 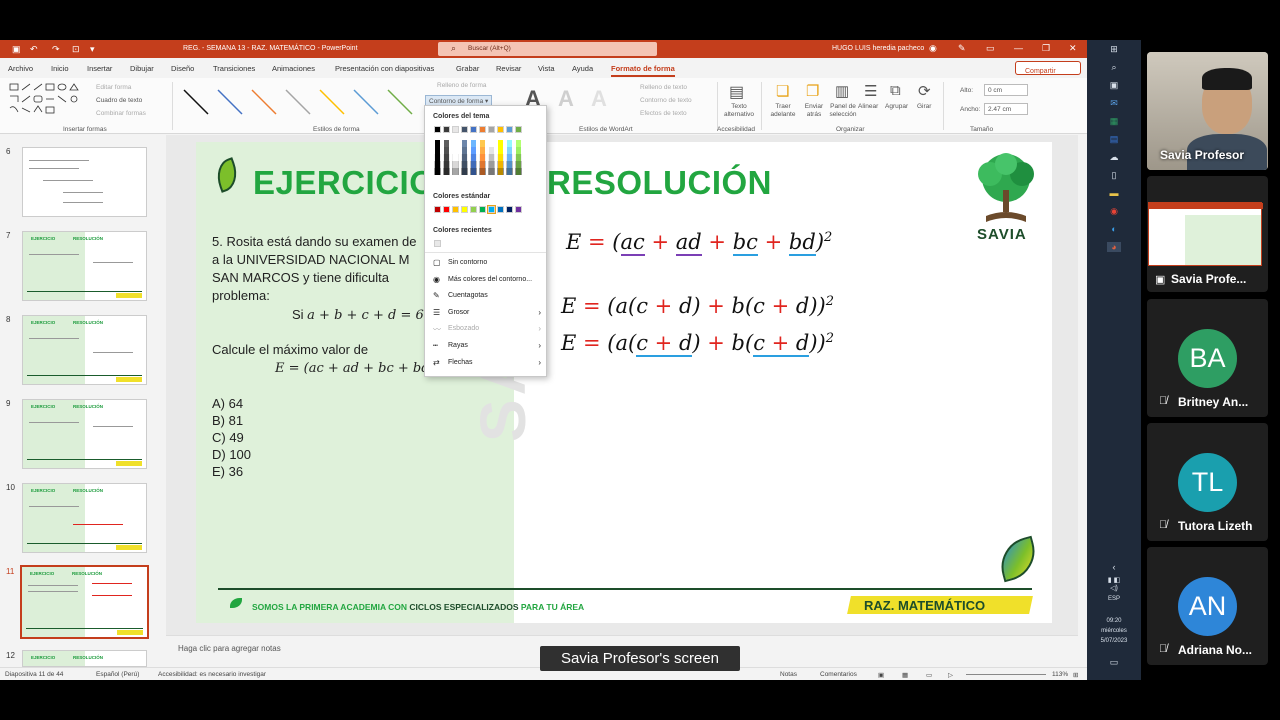 I want to click on equation-3: E = (a(c + d) + b(c + d))2, so click(x=697, y=344).